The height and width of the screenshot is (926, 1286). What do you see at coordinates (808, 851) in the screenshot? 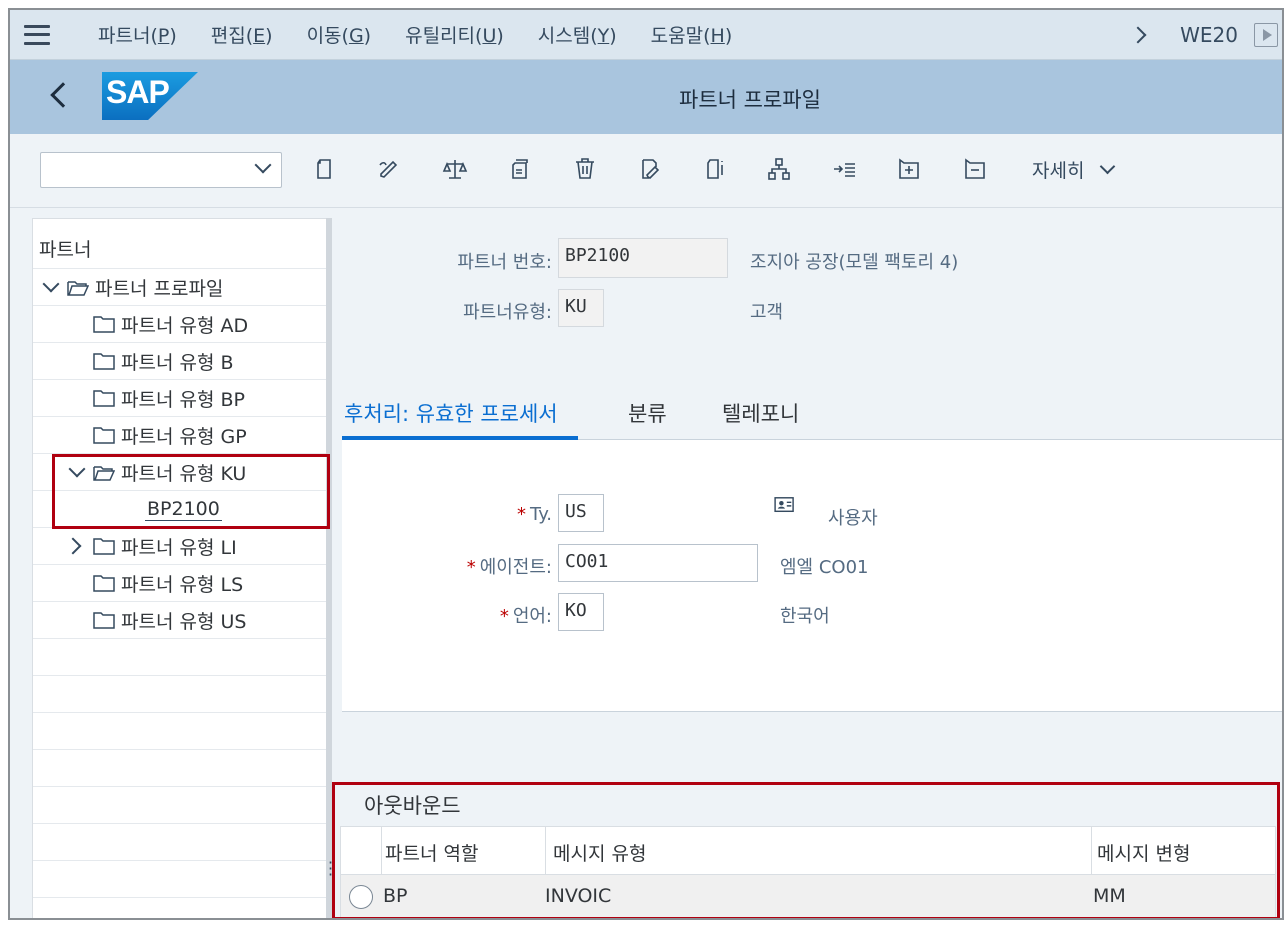
I see `outbound-table-header: 파트너 역할 메시지 유형 메시지 변형` at bounding box center [808, 851].